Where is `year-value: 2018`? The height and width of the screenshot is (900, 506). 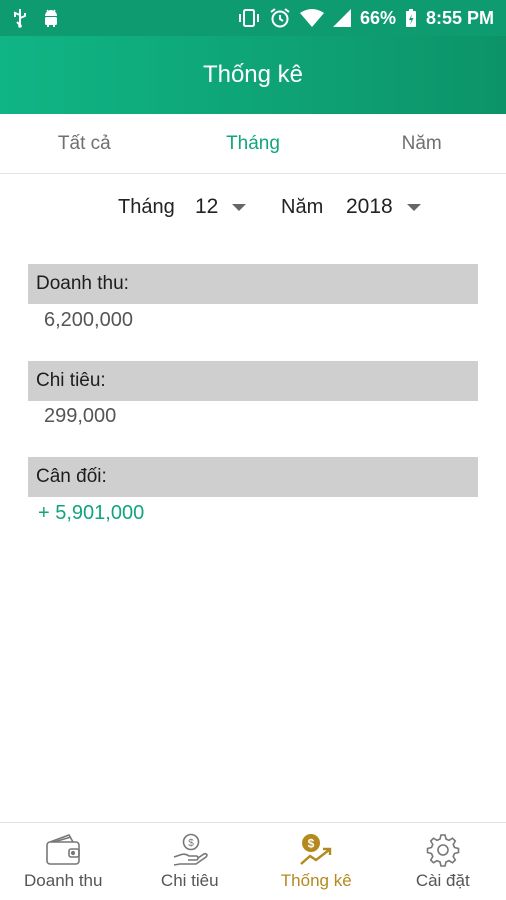 year-value: 2018 is located at coordinates (369, 206).